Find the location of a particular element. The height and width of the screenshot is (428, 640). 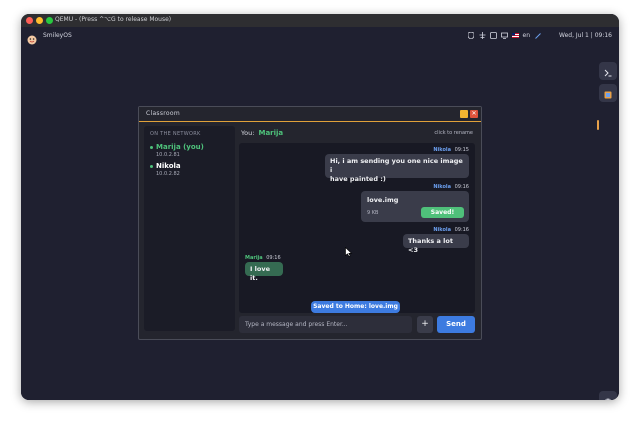

message-time: 09:15 is located at coordinates (461, 150).